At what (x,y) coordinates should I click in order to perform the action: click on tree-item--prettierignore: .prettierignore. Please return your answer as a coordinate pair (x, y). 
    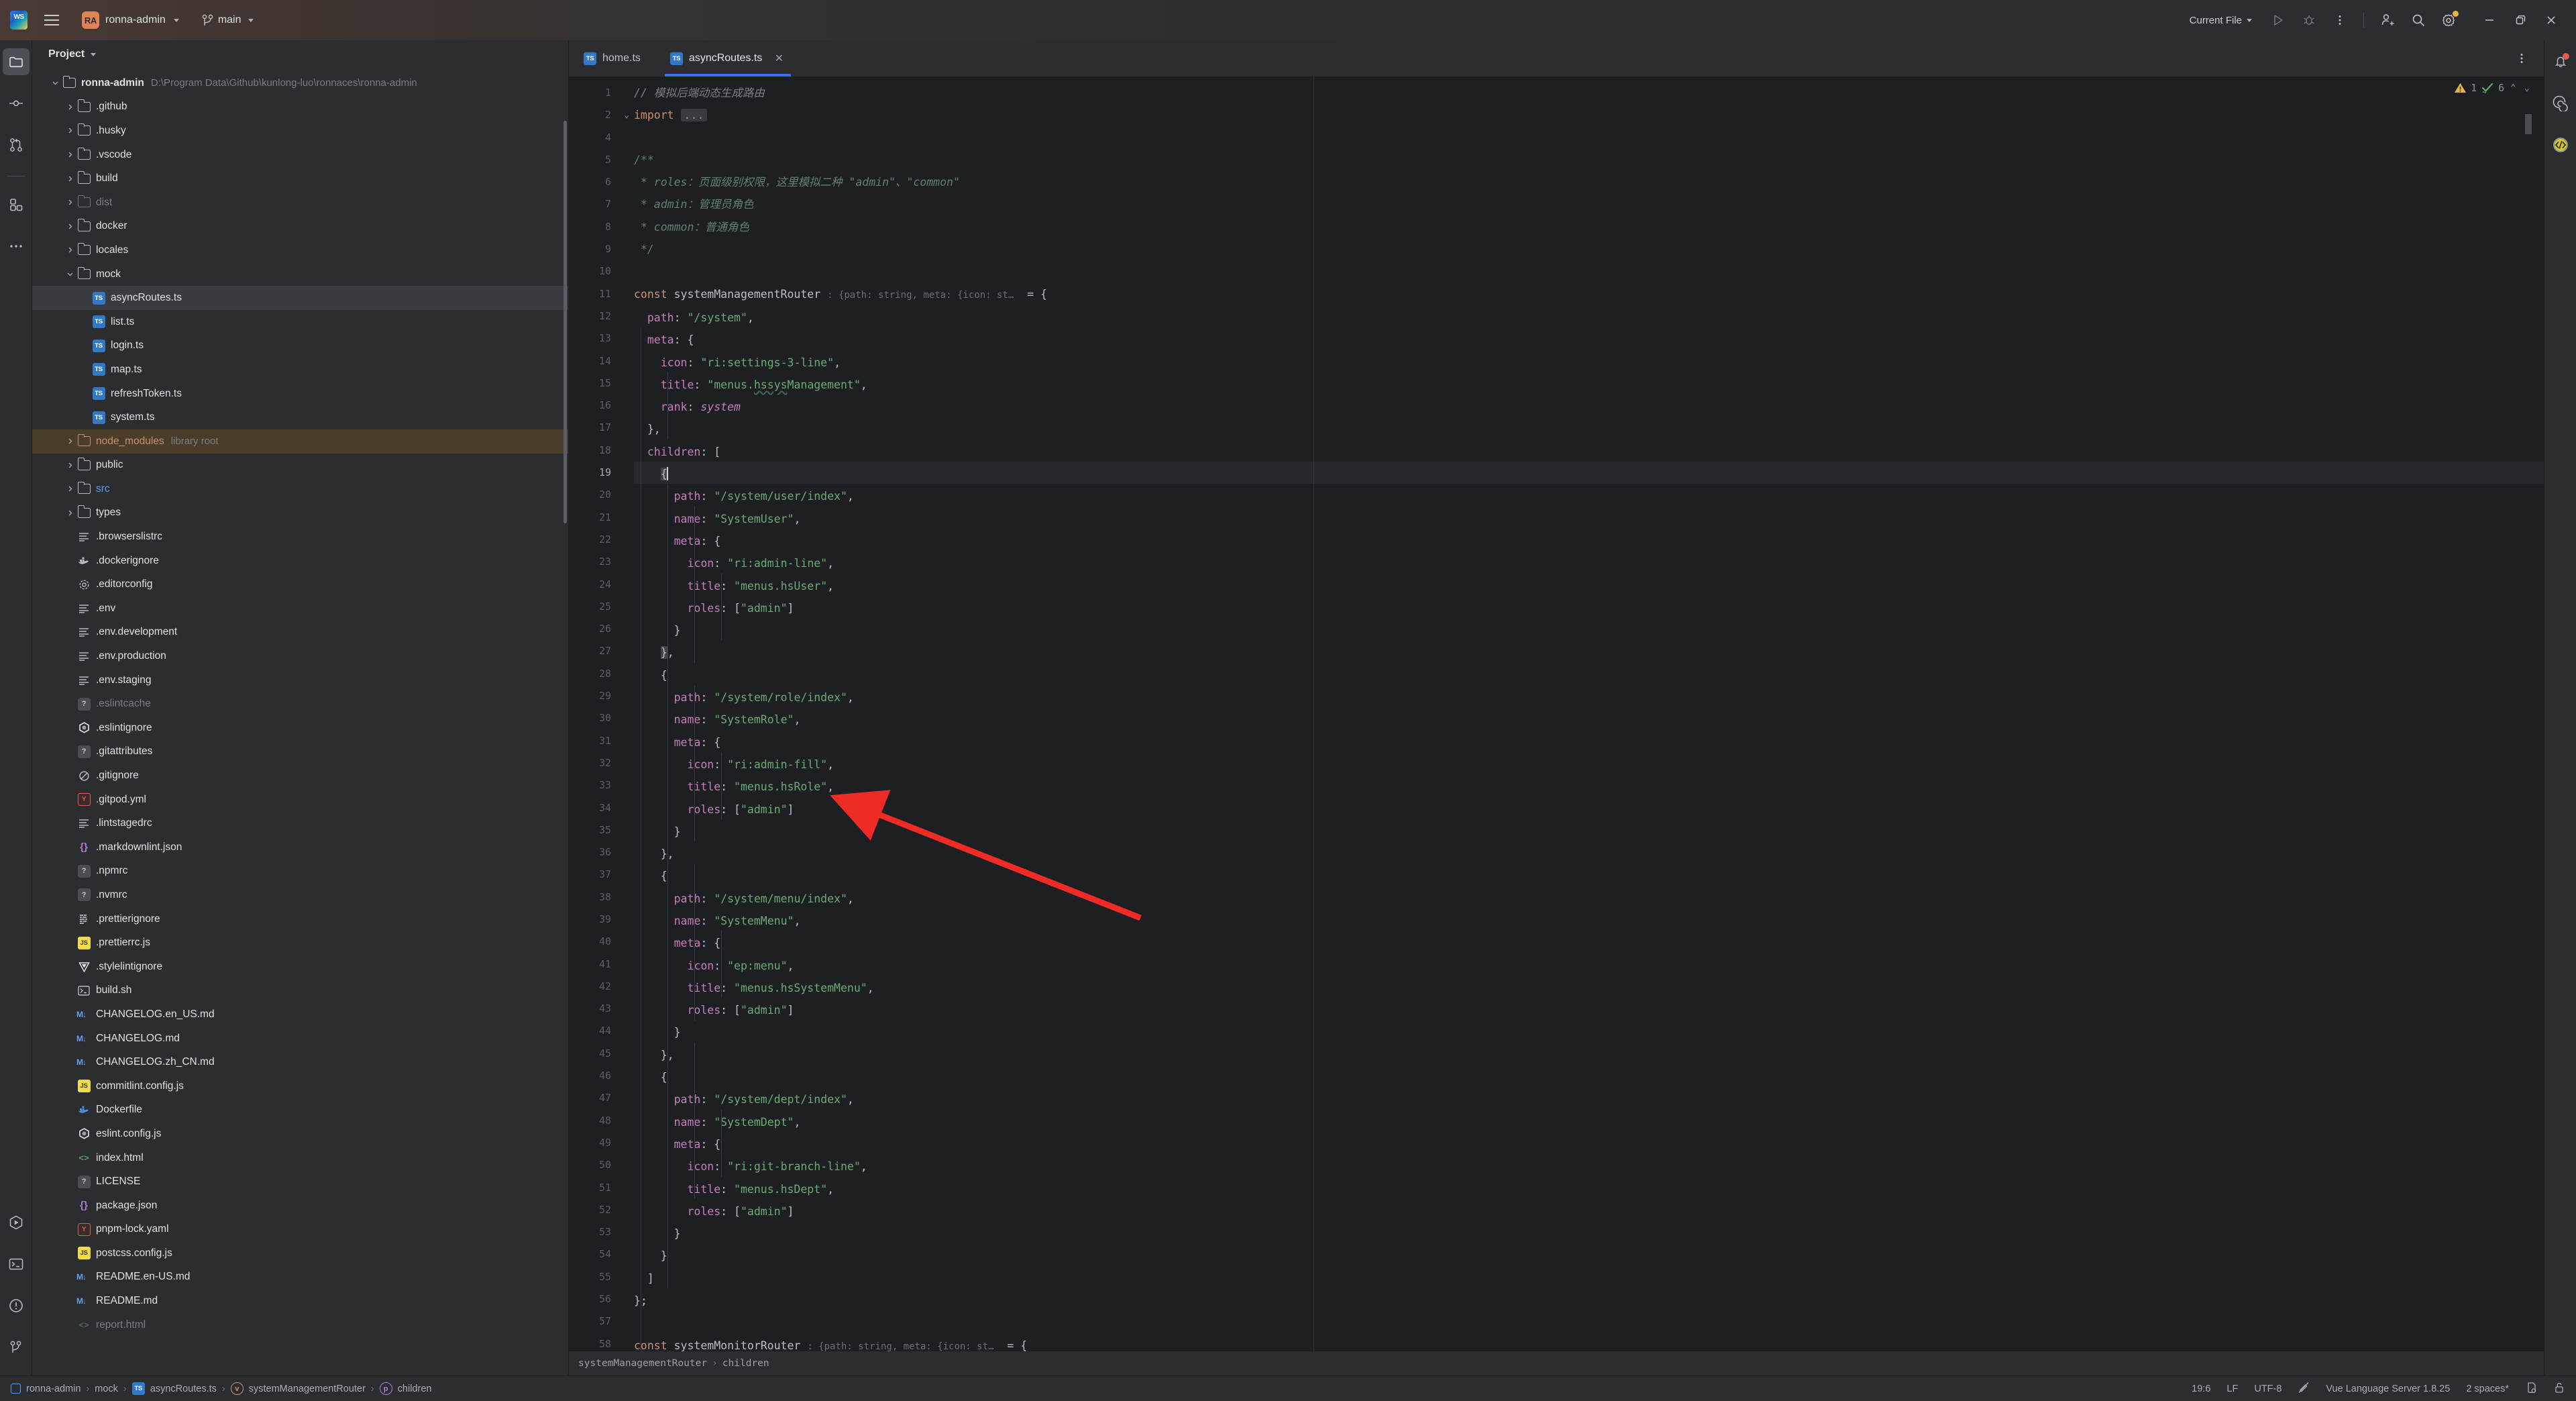
    Looking at the image, I should click on (300, 919).